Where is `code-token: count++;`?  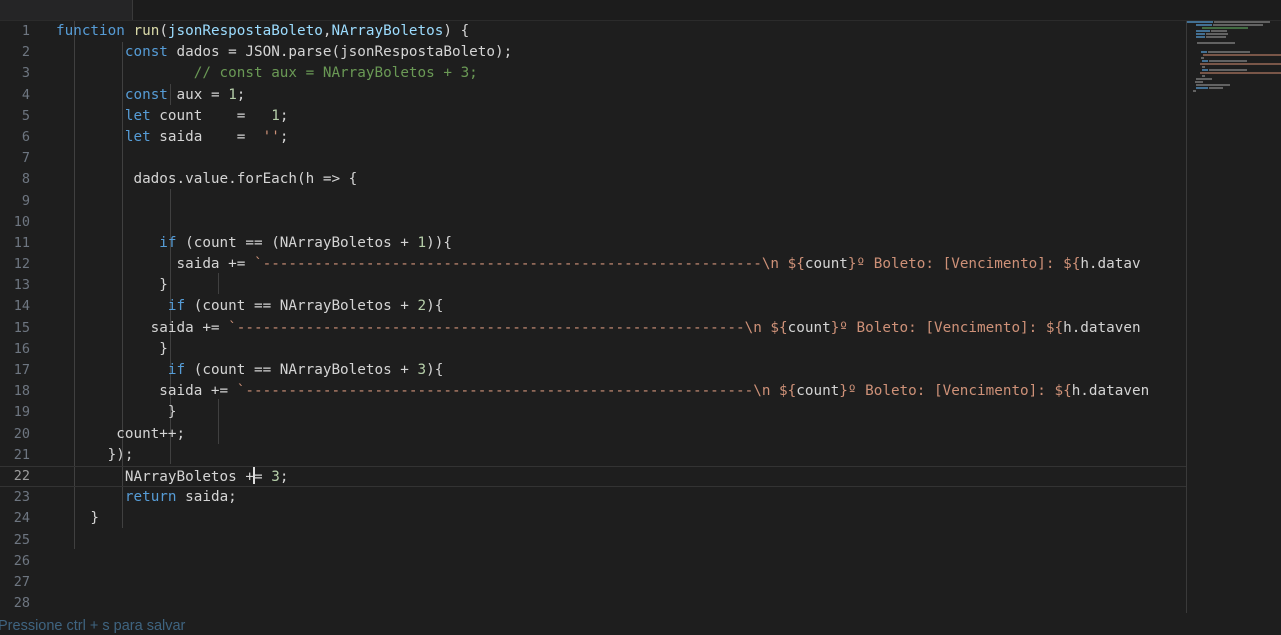
code-token: count++; is located at coordinates (121, 433).